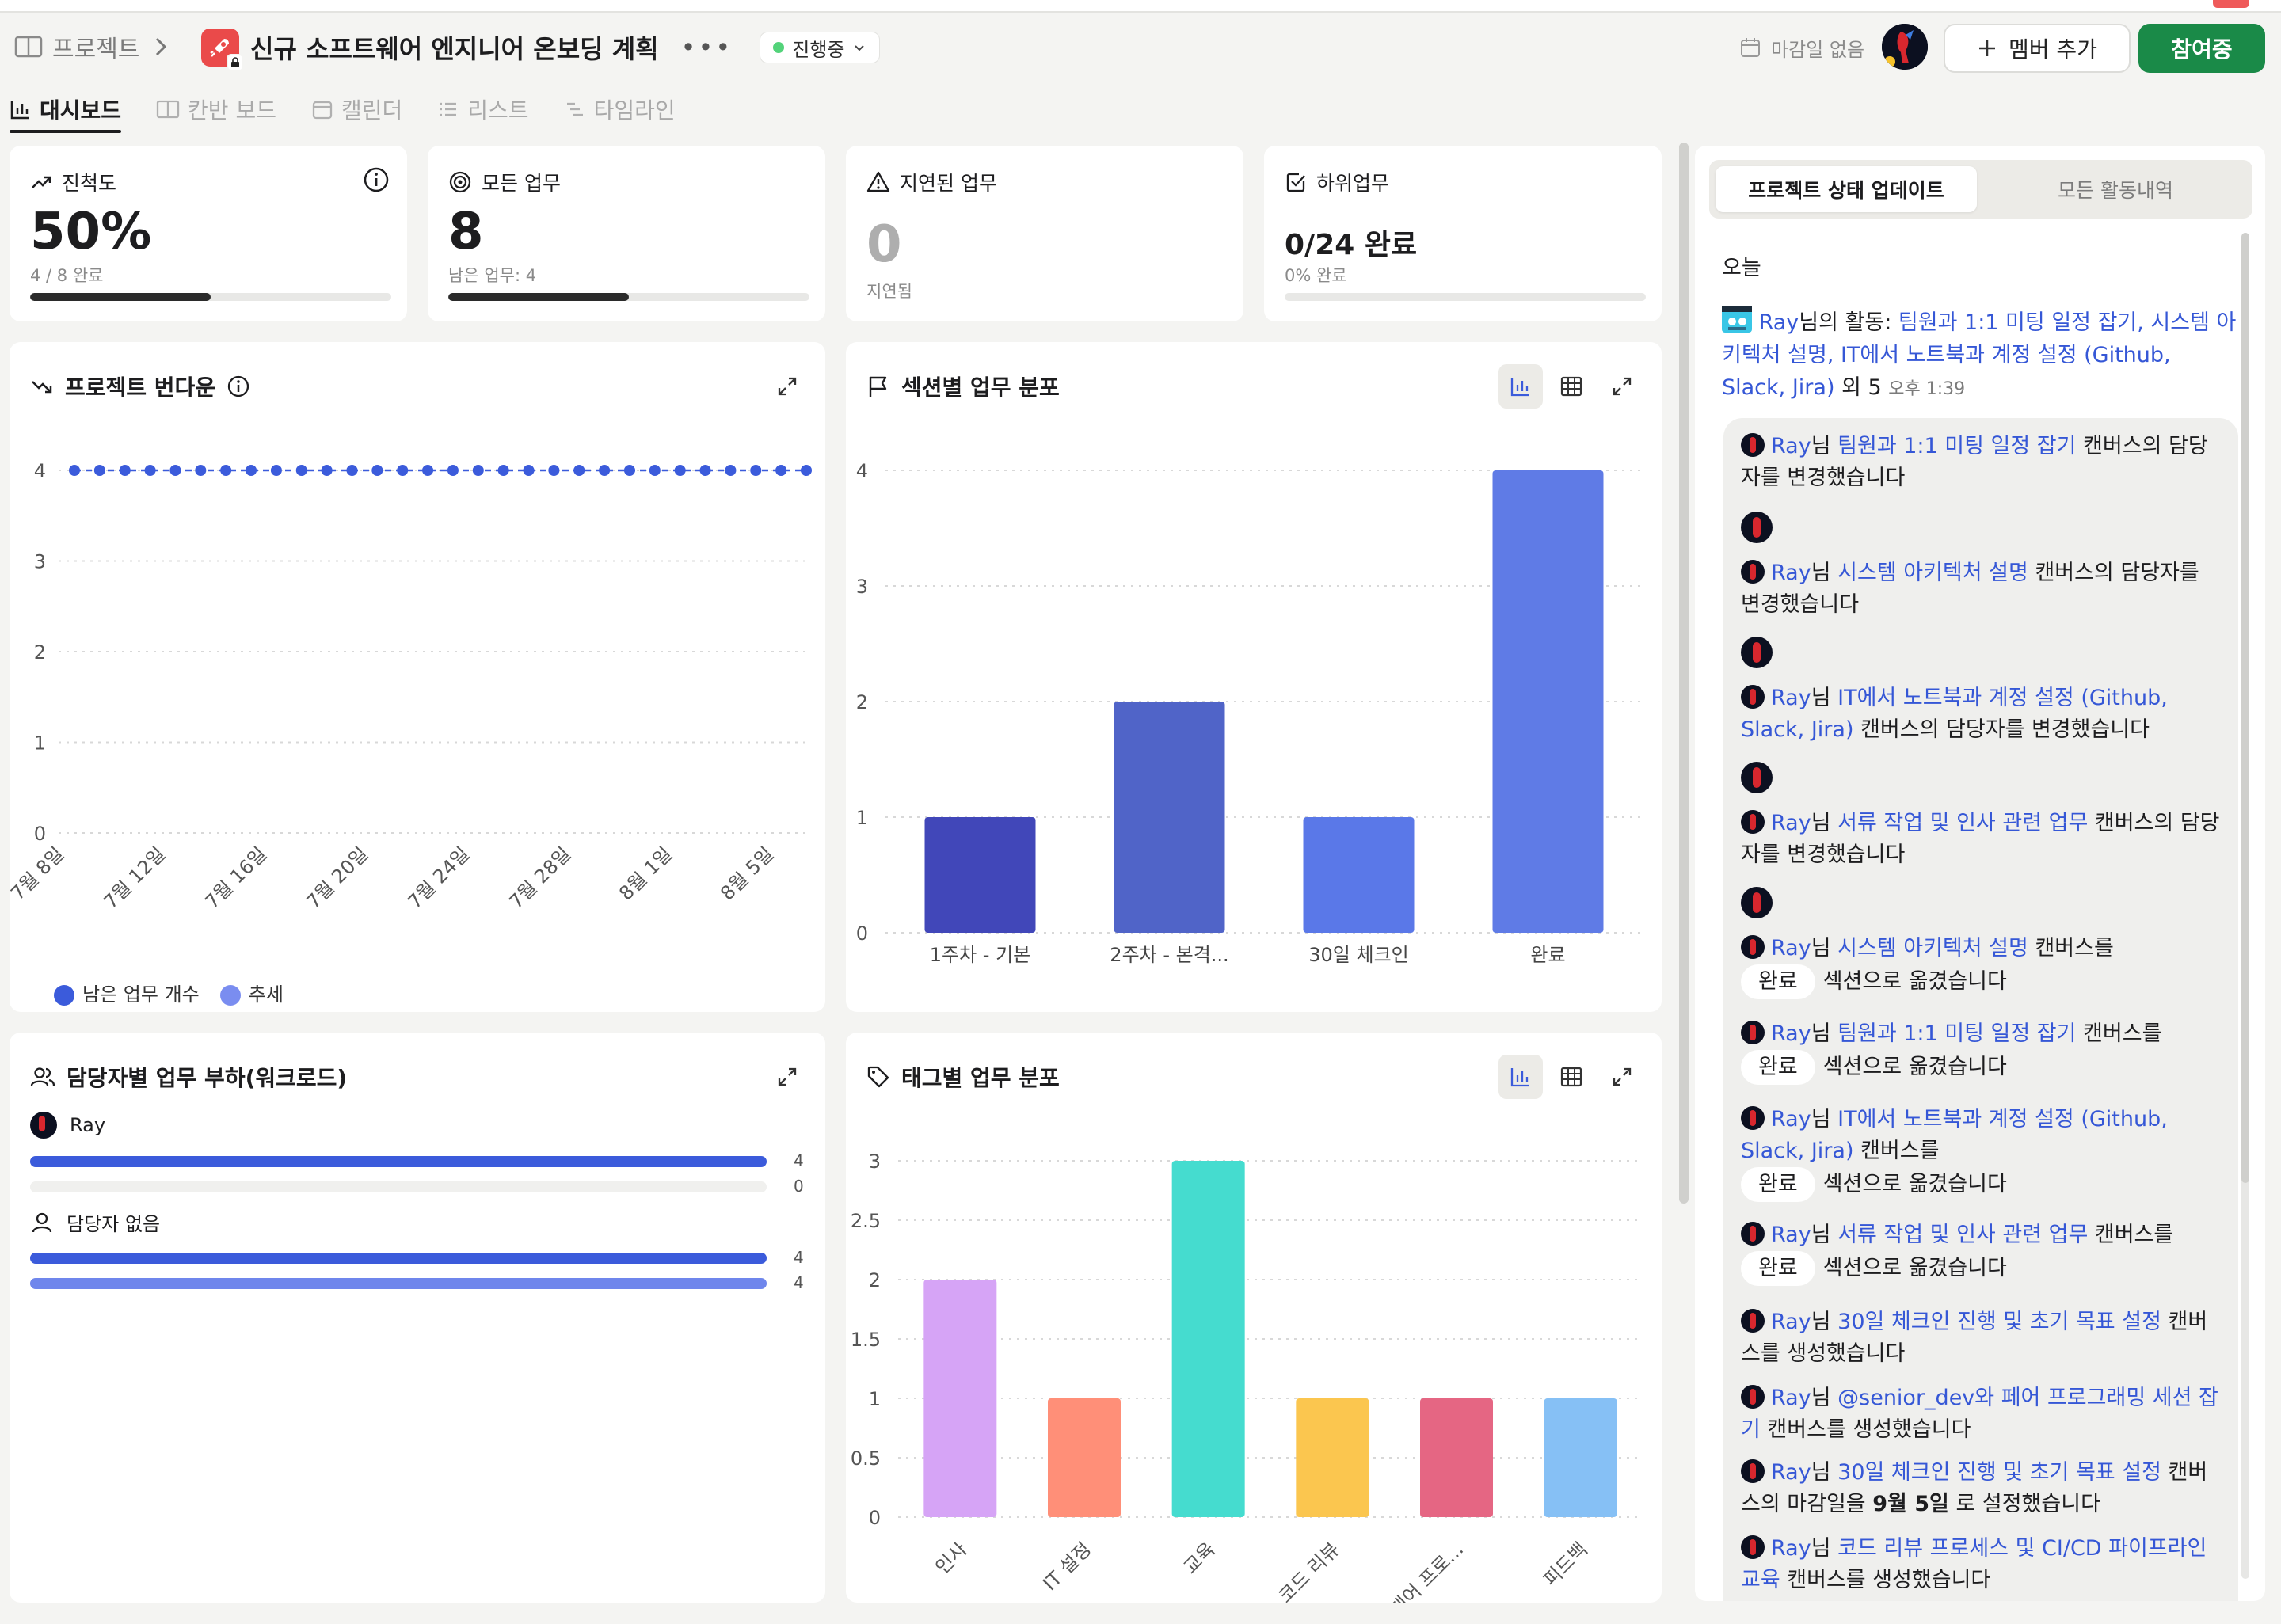  I want to click on subtasks-title-label: 하위업무, so click(1353, 183).